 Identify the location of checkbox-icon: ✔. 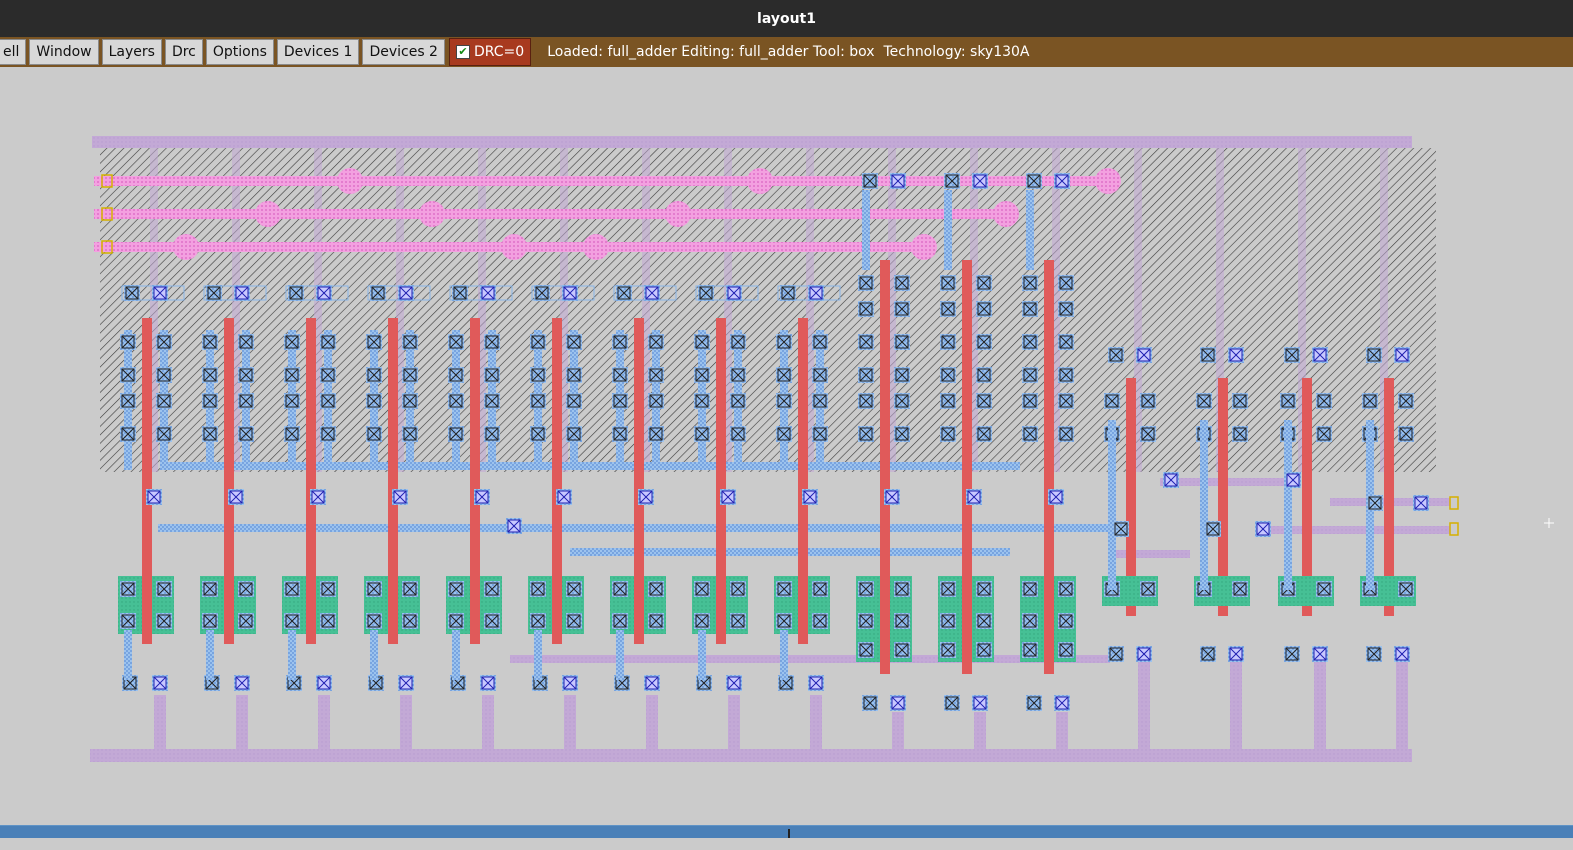
(462, 52).